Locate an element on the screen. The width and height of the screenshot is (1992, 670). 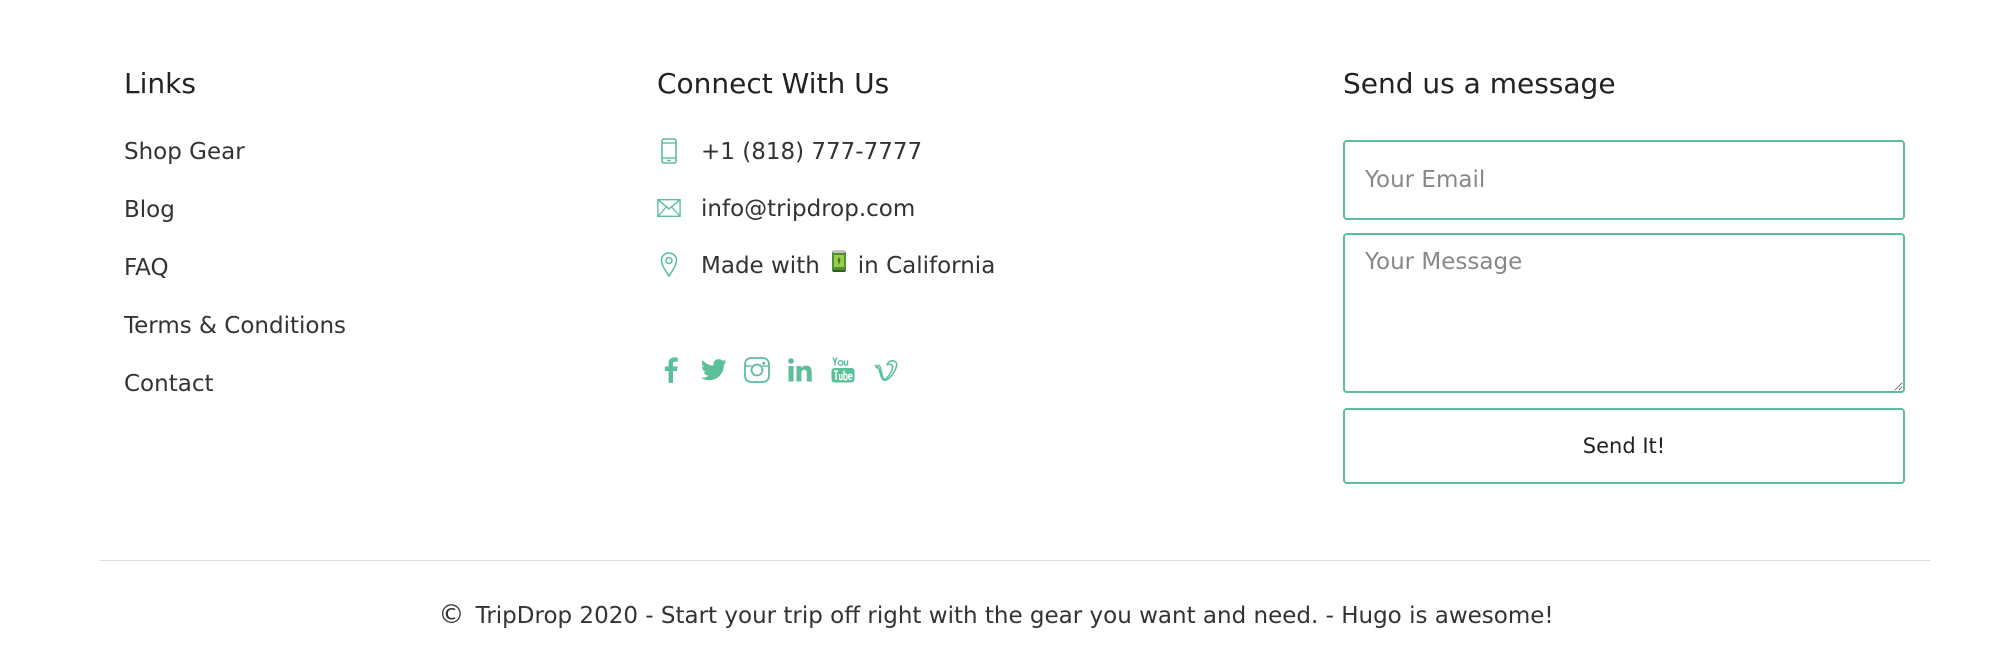
list-item: FAQ is located at coordinates (235, 279).